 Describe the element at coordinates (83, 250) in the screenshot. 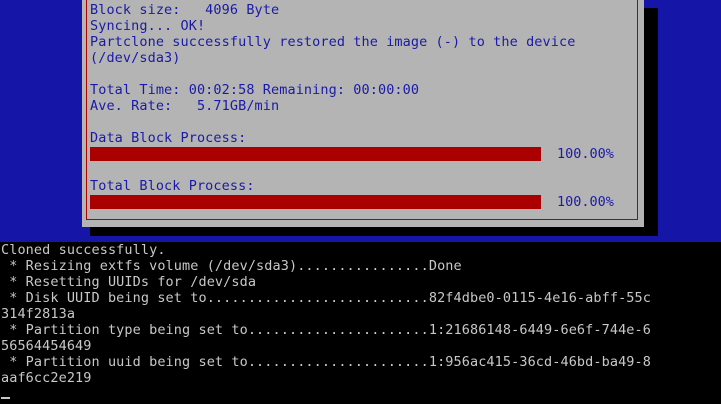

I see `terminal-line: Cloned successfully.` at that location.